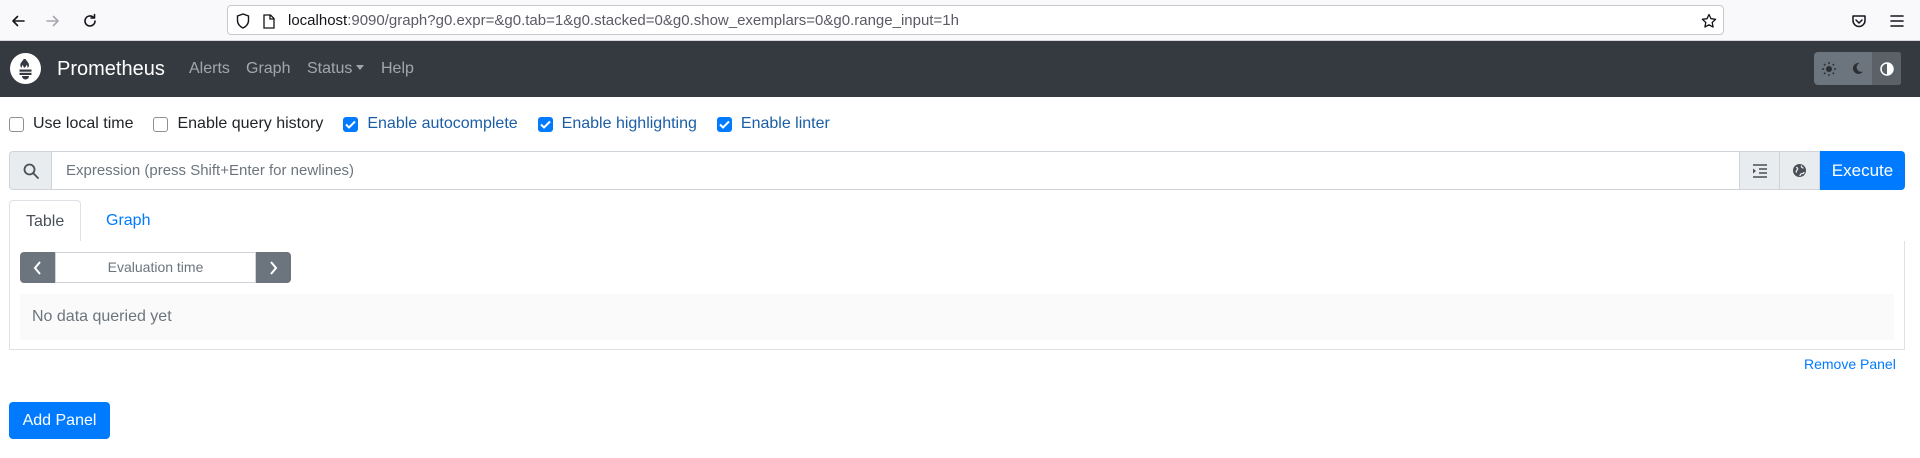 The image size is (1920, 458). I want to click on enable-query-history-option: Enable query history, so click(238, 124).